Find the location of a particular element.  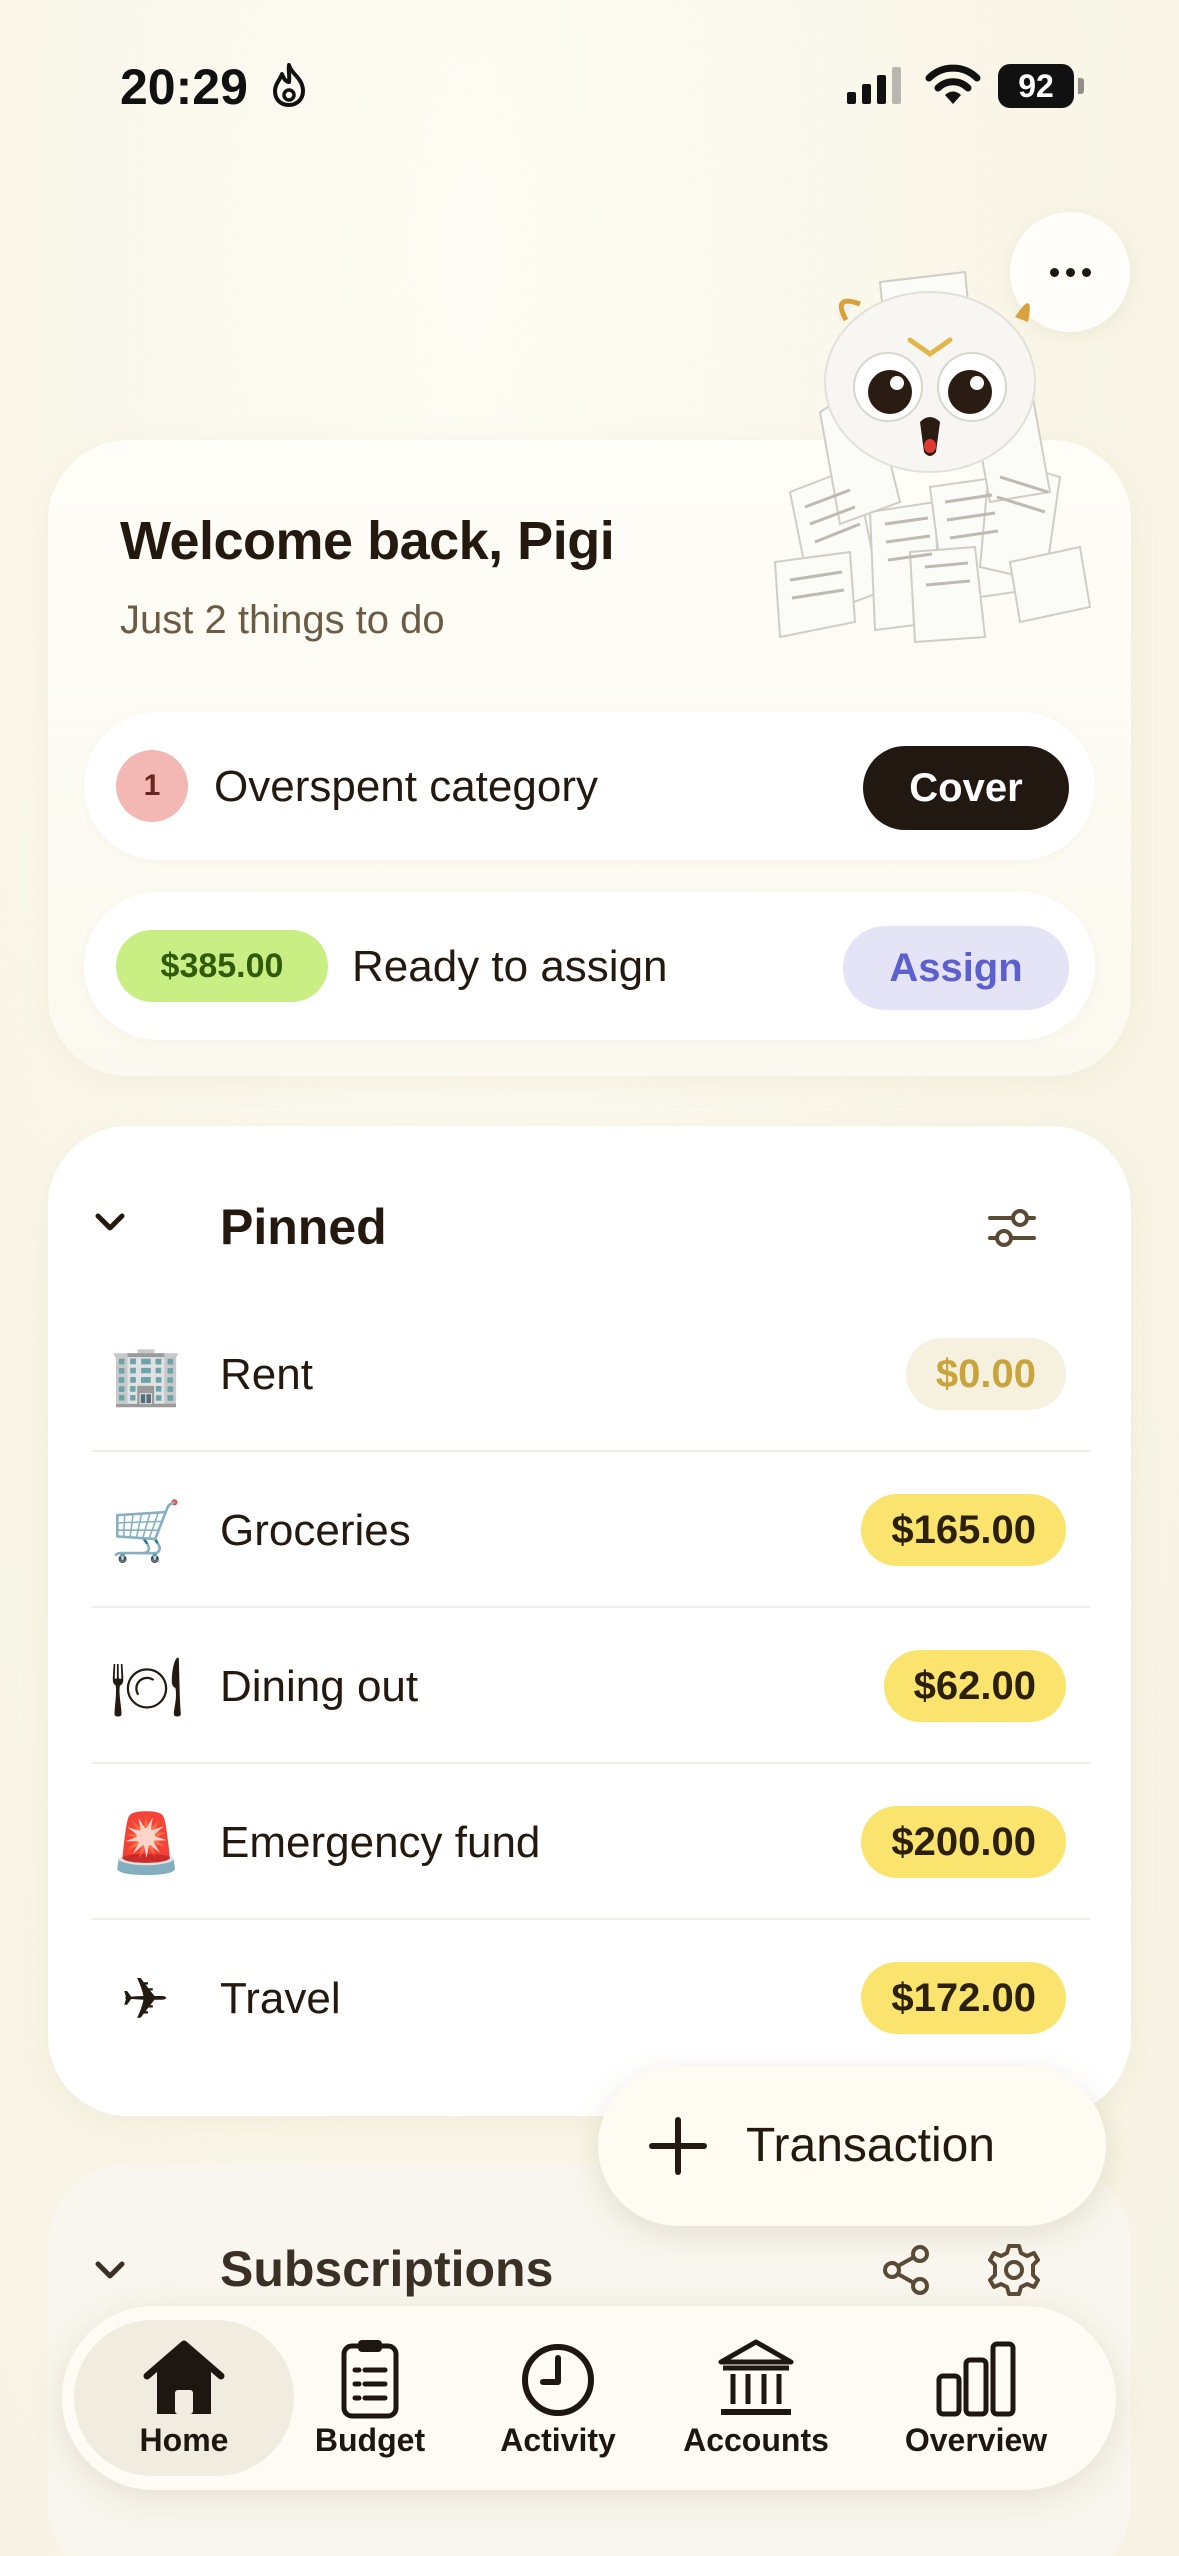

tab-budget-label: Budget is located at coordinates (370, 2440).